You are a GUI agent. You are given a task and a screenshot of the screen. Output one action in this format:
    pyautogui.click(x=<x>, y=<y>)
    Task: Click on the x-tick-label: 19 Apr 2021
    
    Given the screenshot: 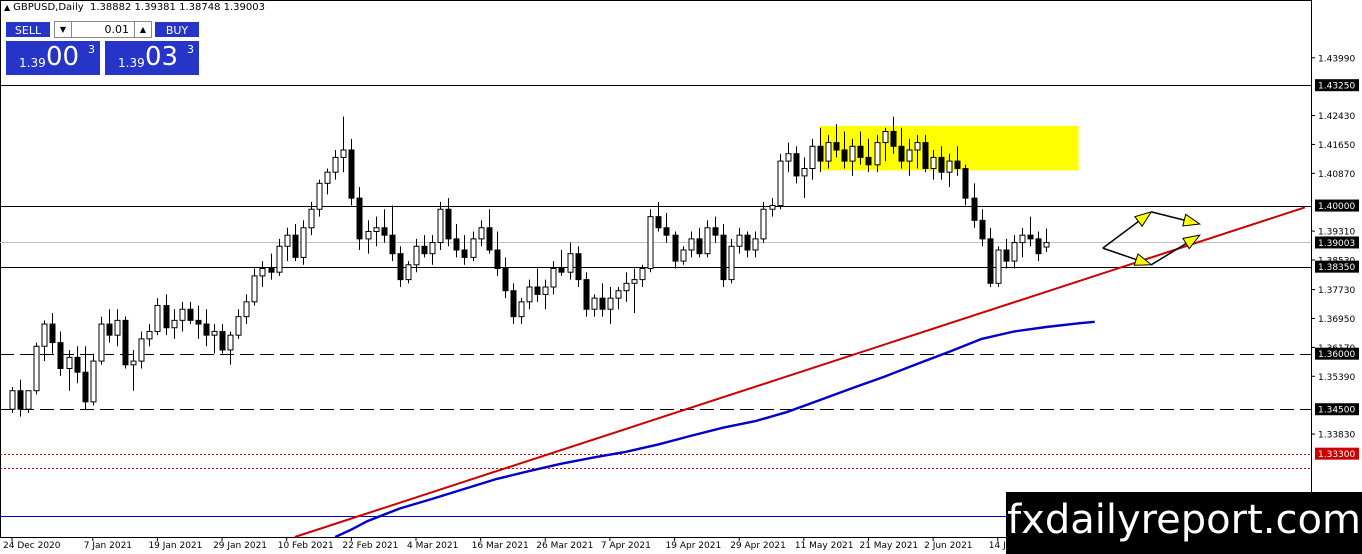 What is the action you would take?
    pyautogui.click(x=694, y=546)
    